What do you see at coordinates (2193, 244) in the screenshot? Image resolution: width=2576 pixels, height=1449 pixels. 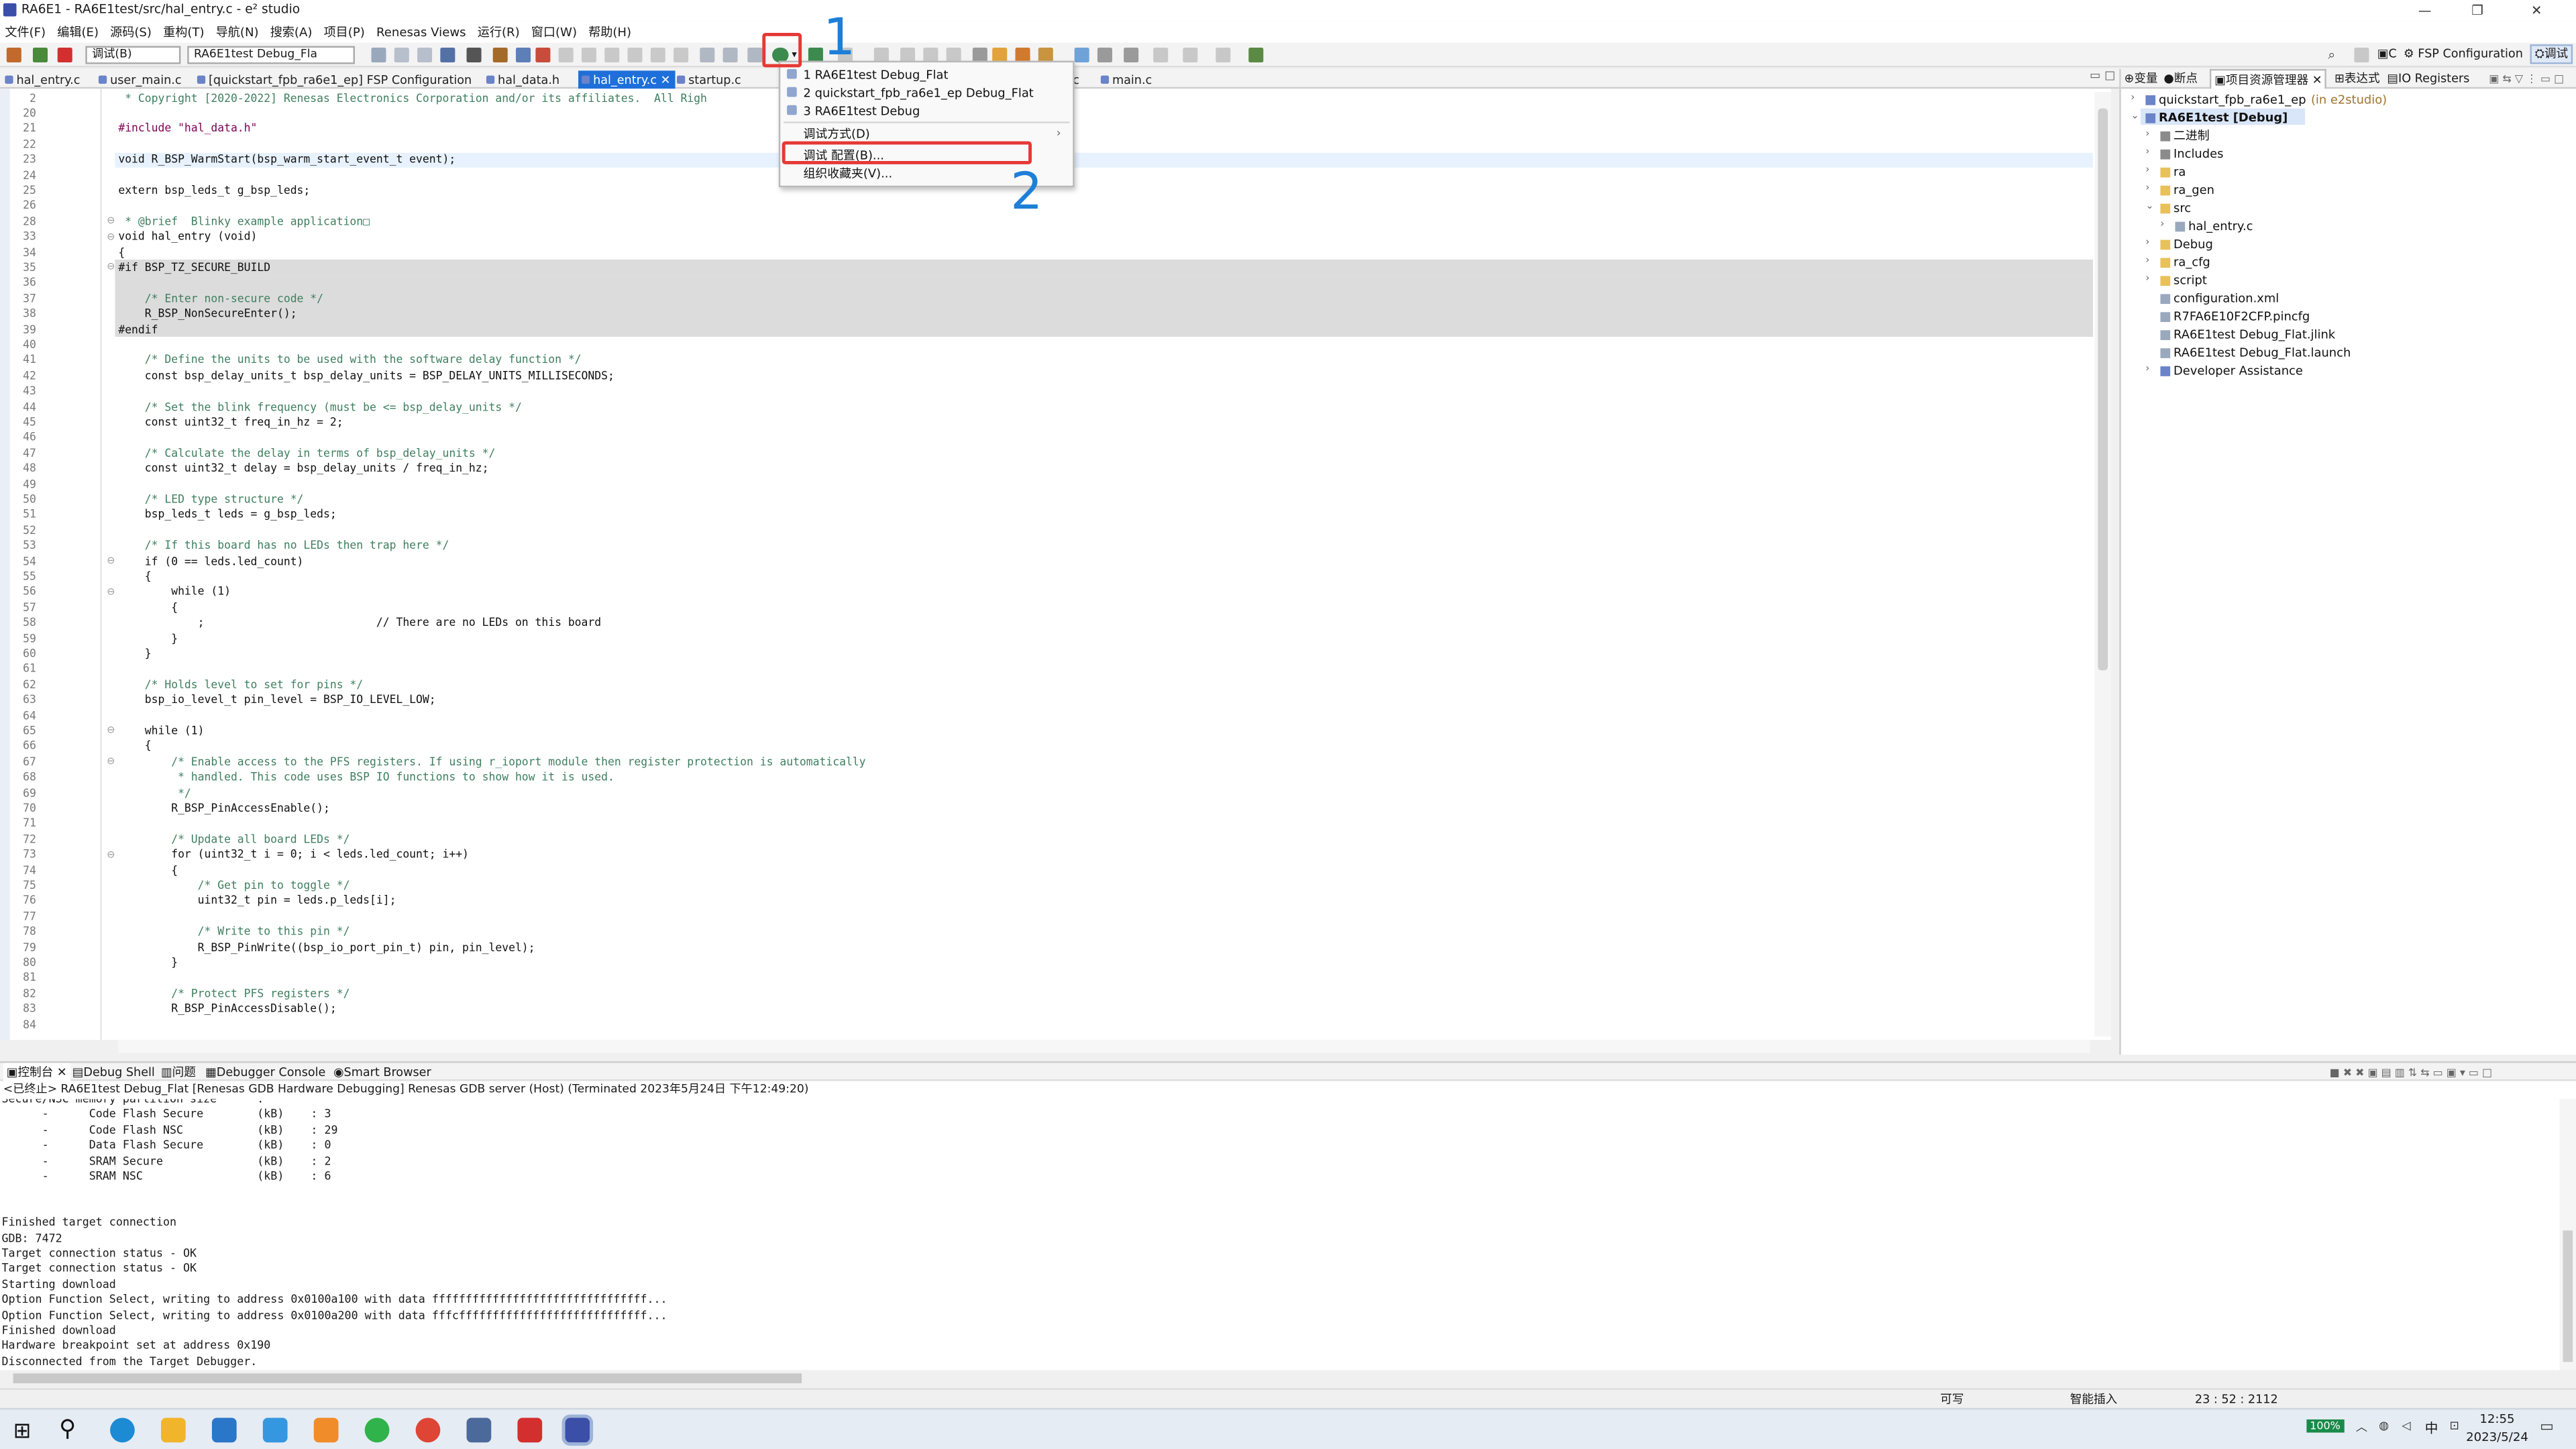 I see `tree-item: Debug` at bounding box center [2193, 244].